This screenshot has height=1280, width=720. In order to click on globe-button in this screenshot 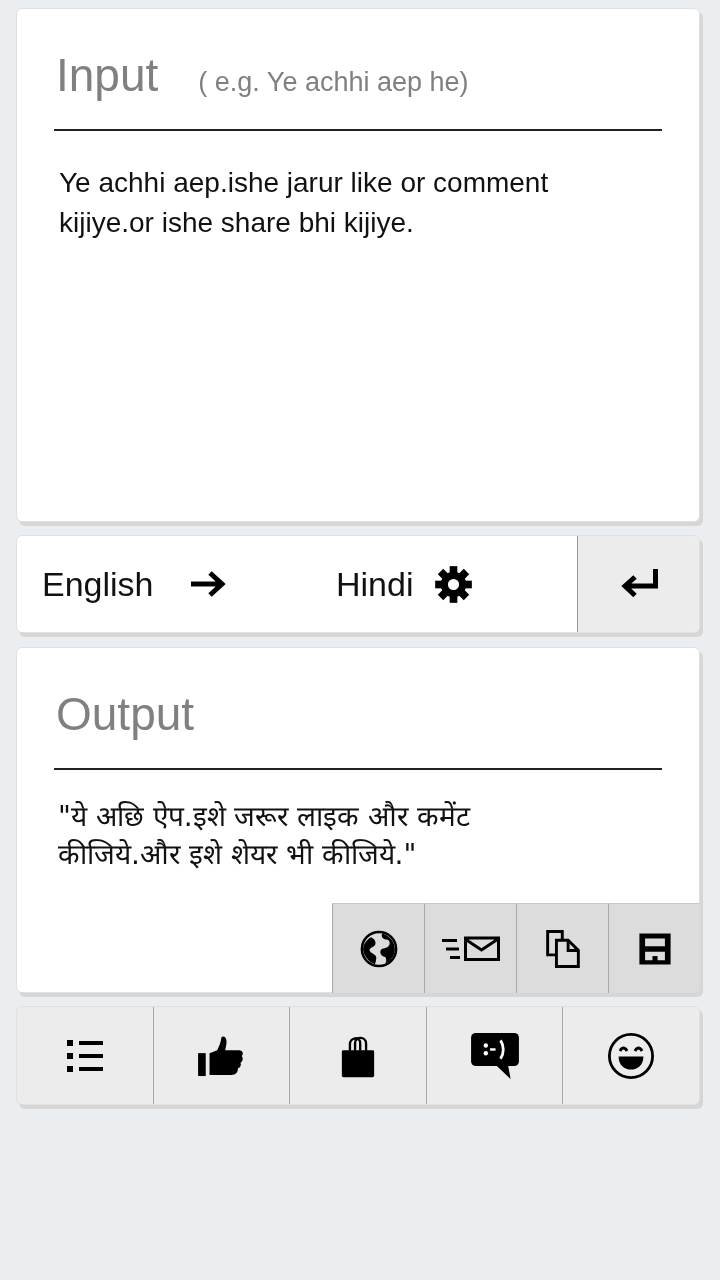, I will do `click(378, 948)`.